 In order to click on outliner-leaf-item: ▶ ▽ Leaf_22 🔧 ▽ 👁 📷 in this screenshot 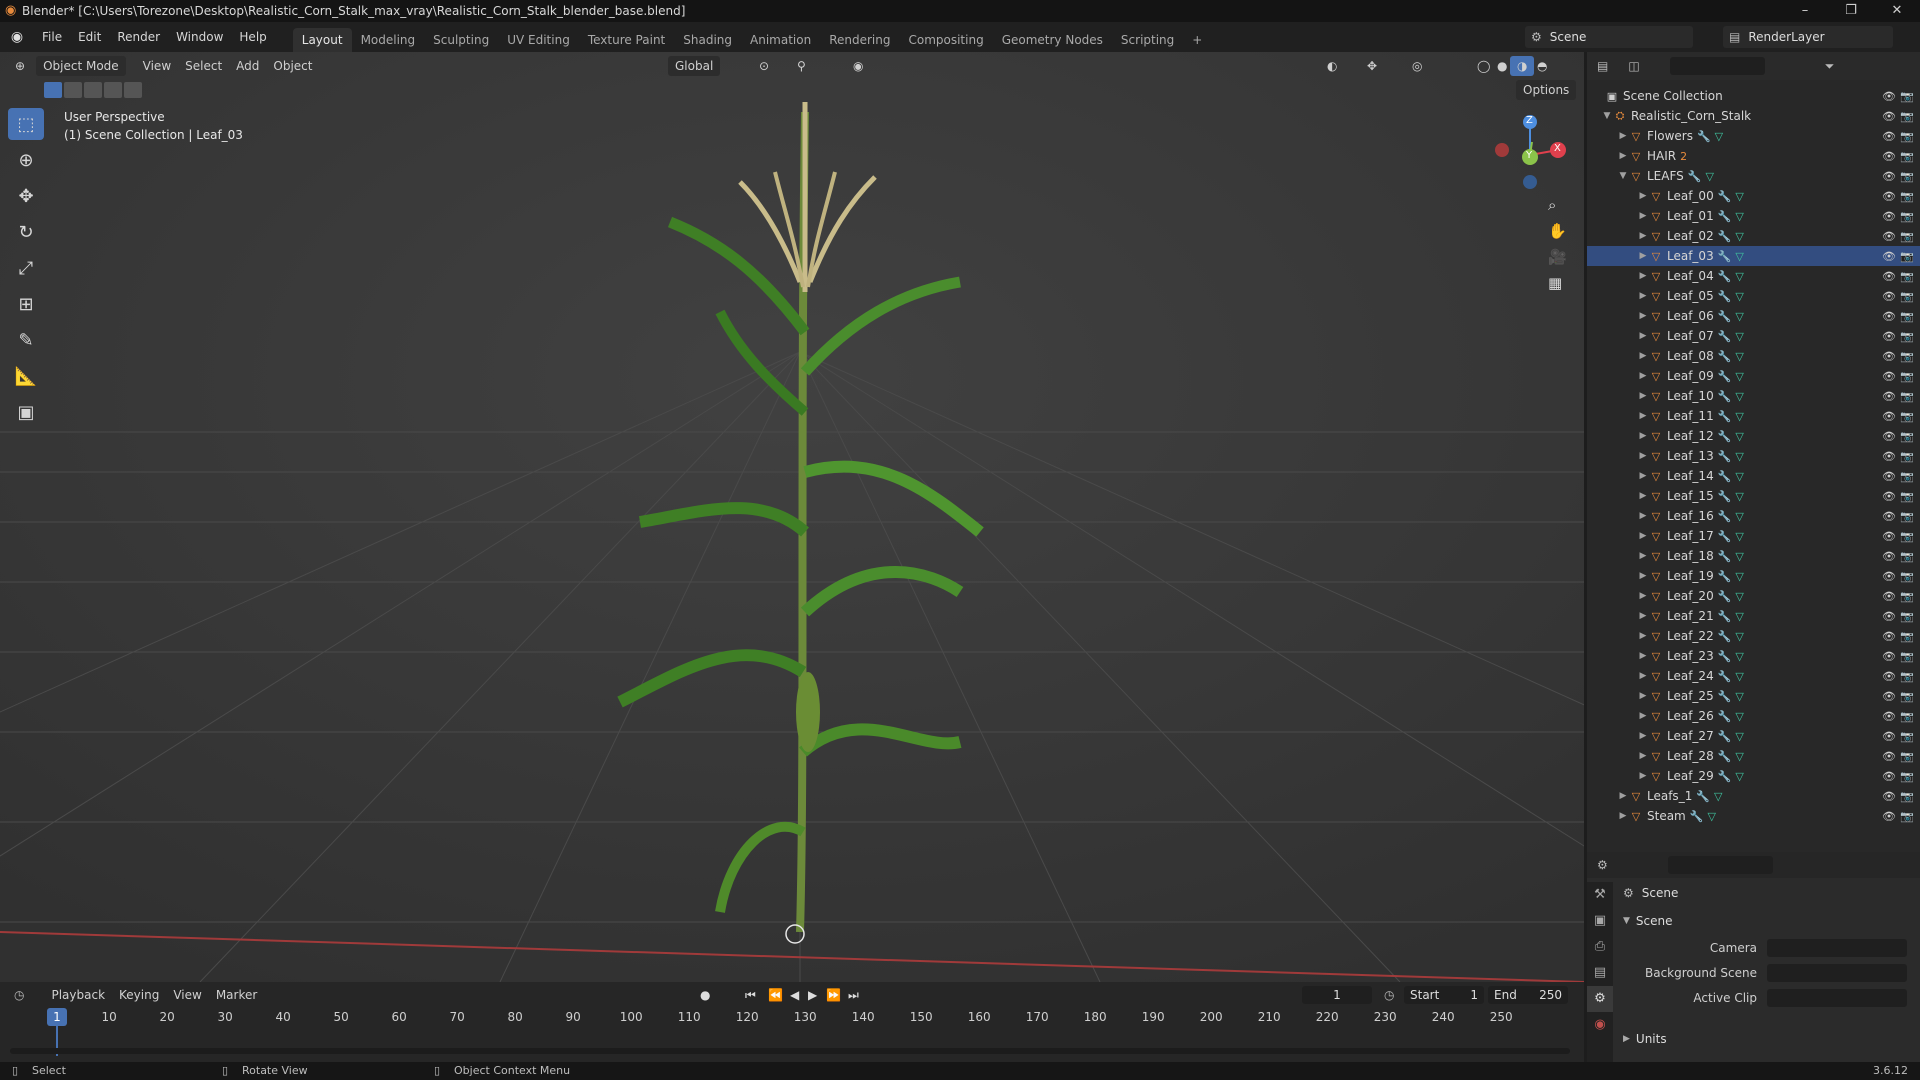, I will do `click(1753, 636)`.